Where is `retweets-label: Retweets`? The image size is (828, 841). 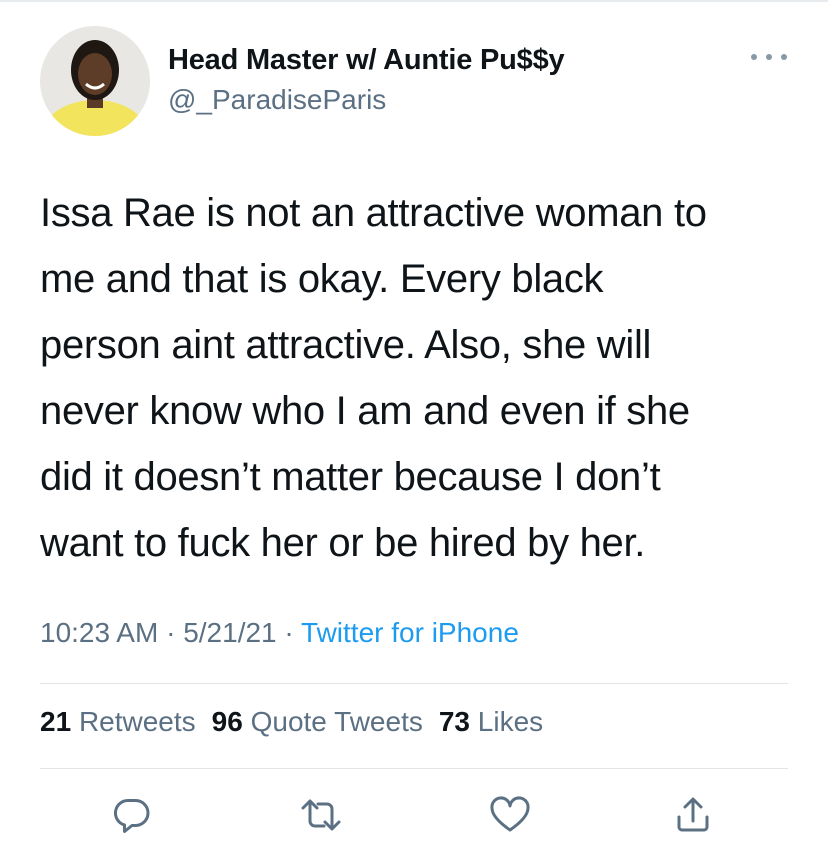
retweets-label: Retweets is located at coordinates (137, 721).